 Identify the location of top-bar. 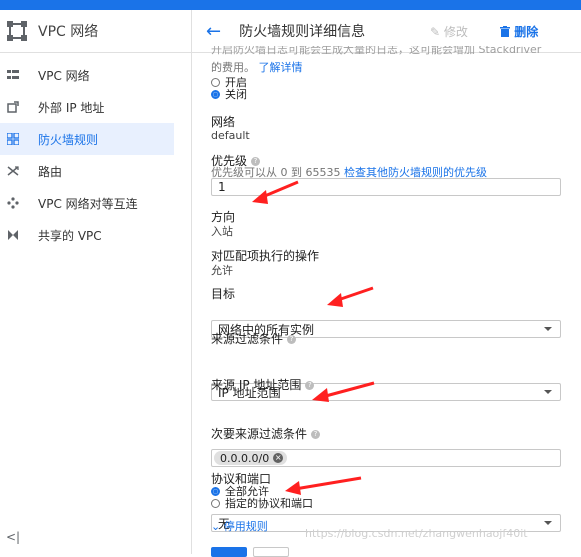
(290, 5).